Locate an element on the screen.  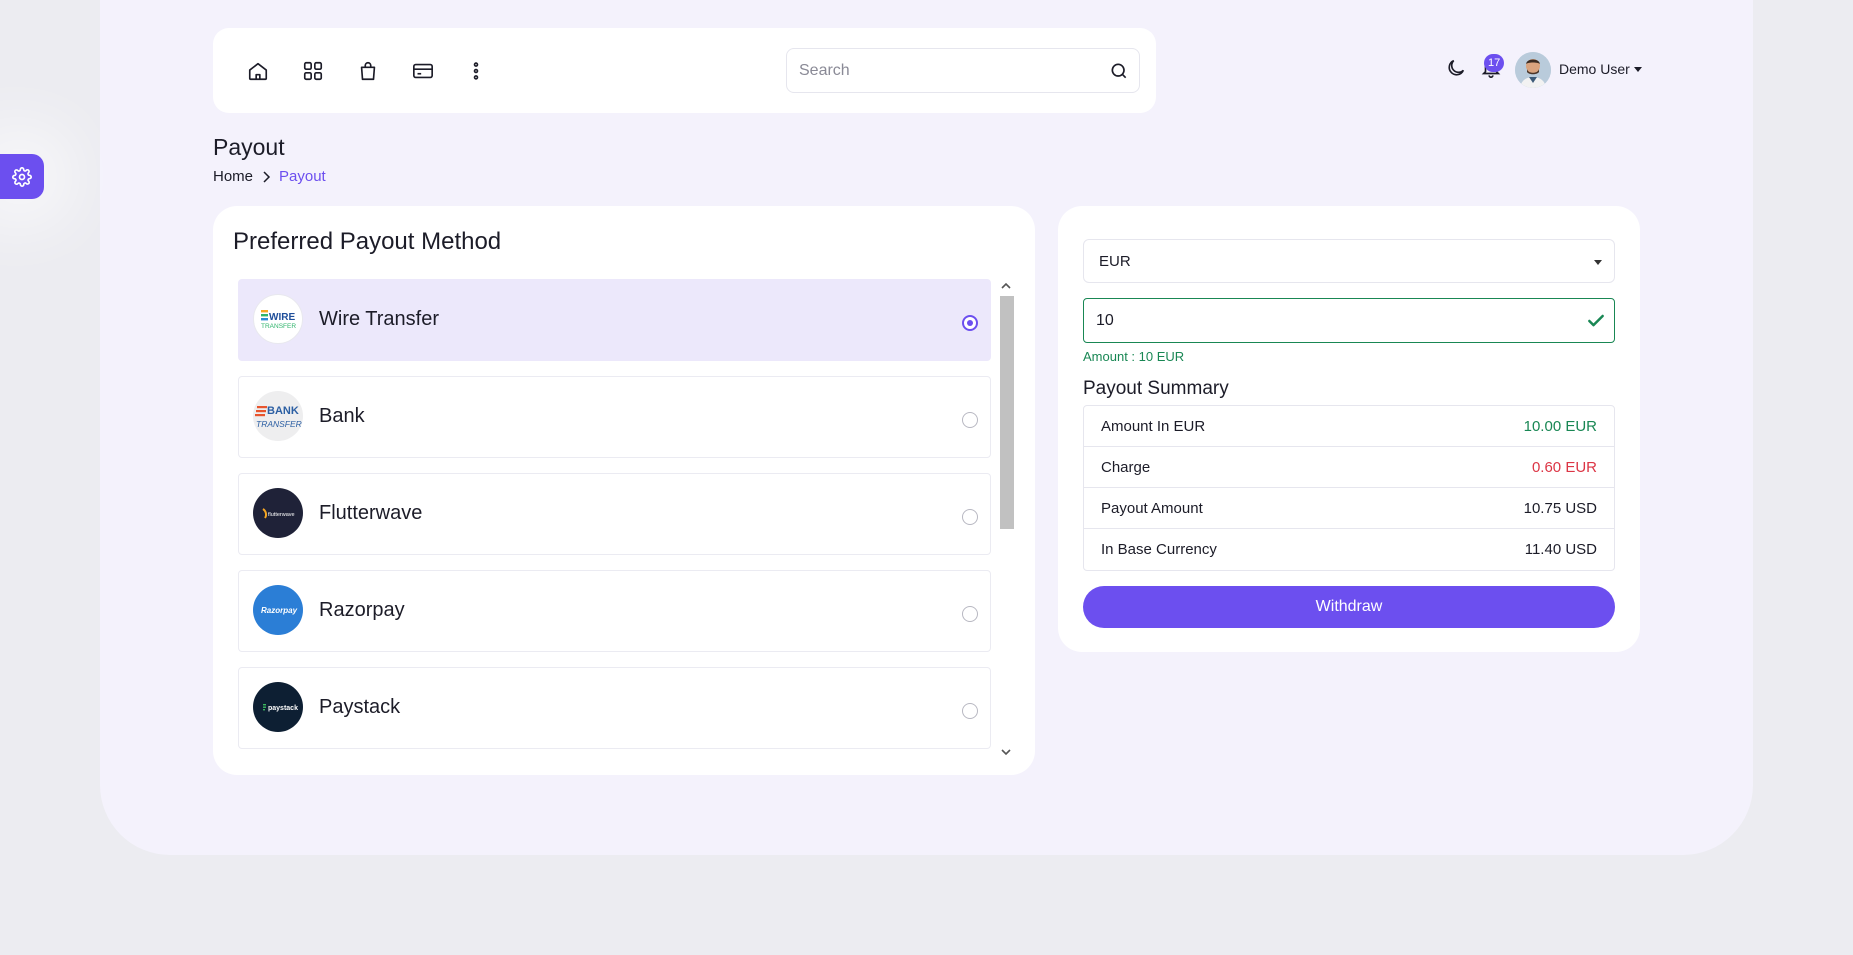
method-name: Paystack is located at coordinates (360, 707).